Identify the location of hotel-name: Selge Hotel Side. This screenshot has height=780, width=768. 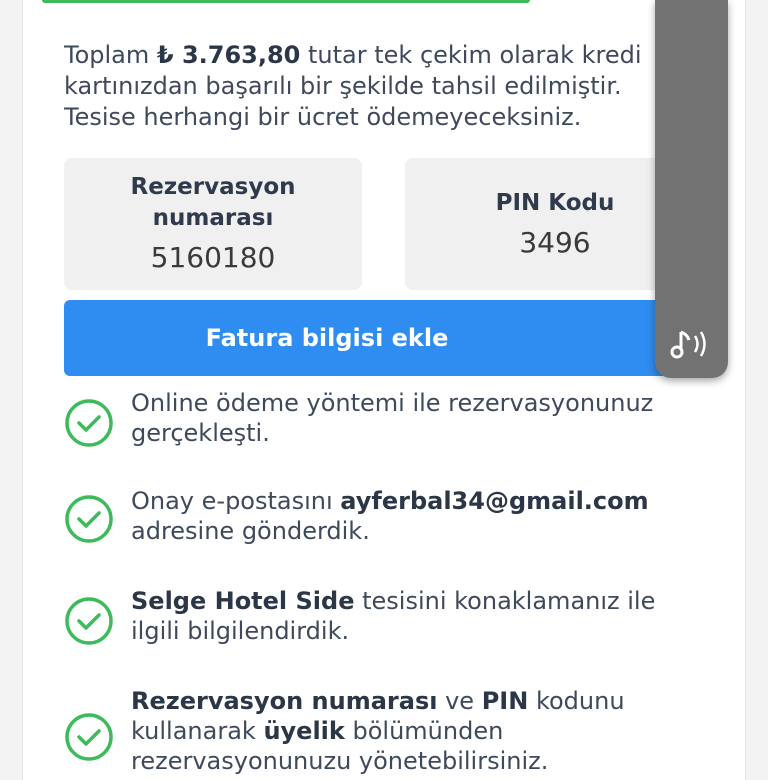
(243, 601).